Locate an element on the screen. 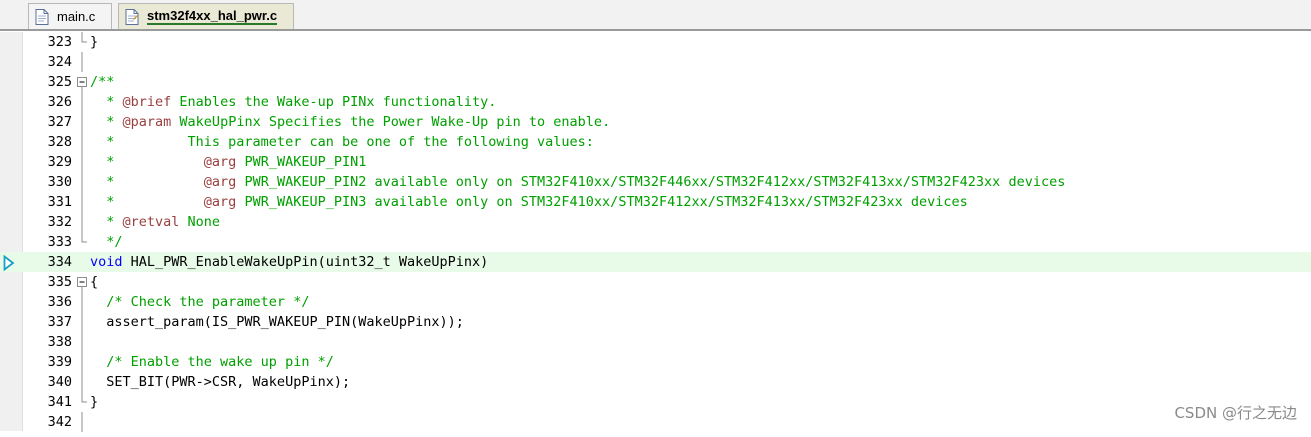 Image resolution: width=1311 pixels, height=437 pixels. code-line: 342 is located at coordinates (655, 422).